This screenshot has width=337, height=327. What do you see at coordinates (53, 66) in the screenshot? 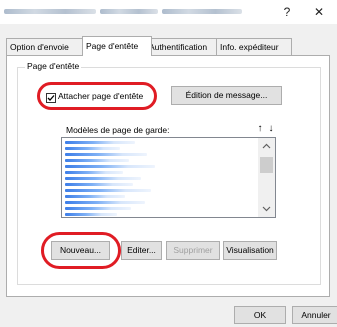
I see `groupbox-label: Page d'entête` at bounding box center [53, 66].